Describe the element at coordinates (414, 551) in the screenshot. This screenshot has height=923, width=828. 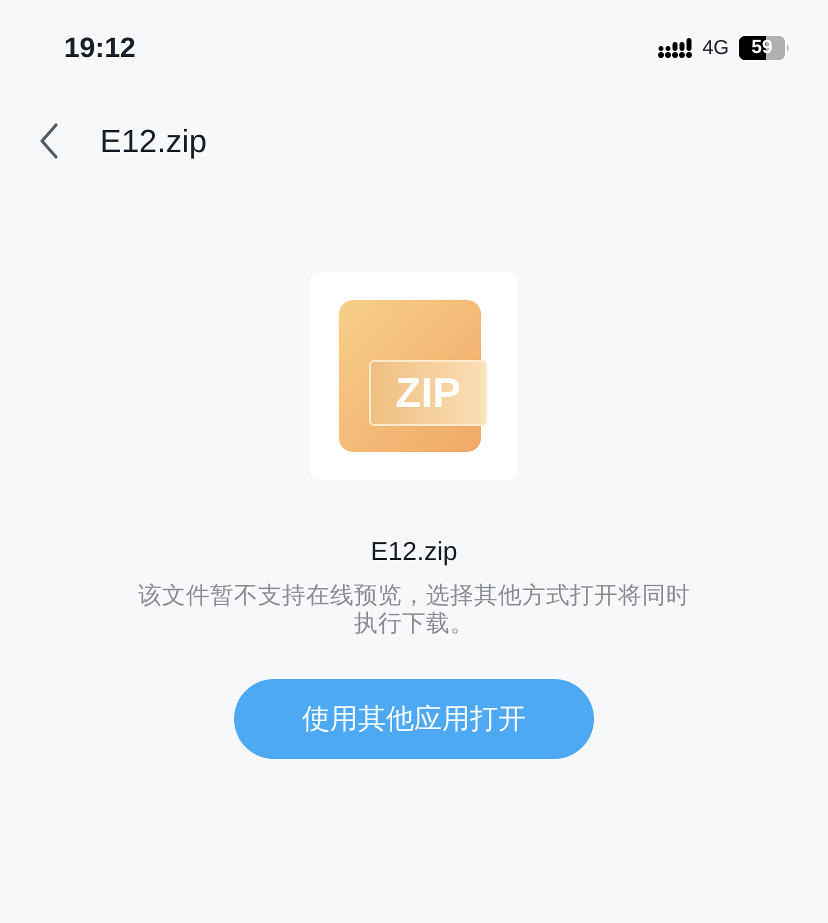
I see `file-name: E12.zip` at that location.